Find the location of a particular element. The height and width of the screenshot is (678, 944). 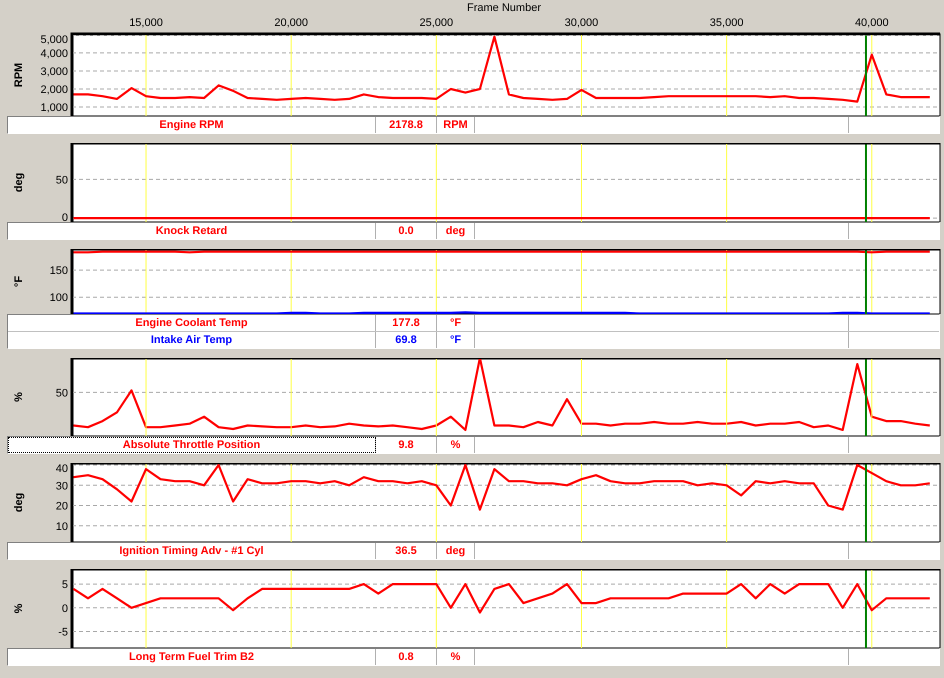

channel-value: 0.8 is located at coordinates (406, 657).